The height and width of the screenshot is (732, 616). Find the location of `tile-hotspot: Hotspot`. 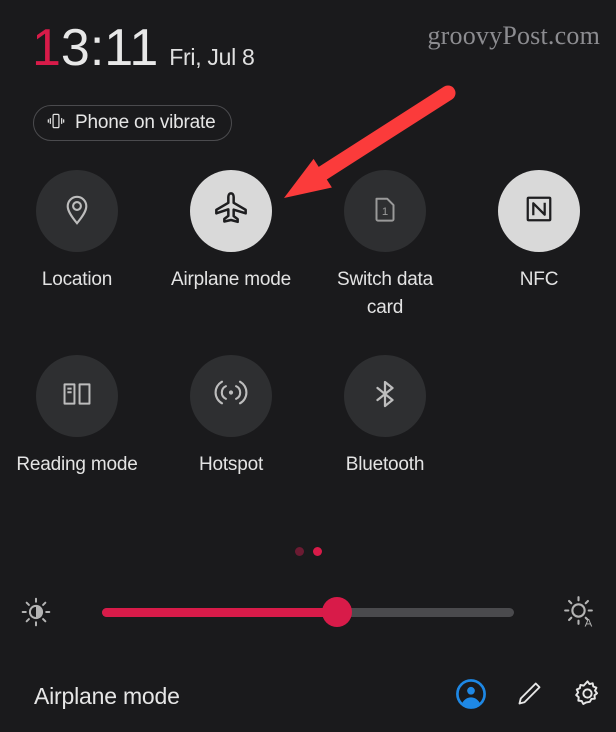

tile-hotspot: Hotspot is located at coordinates (231, 417).